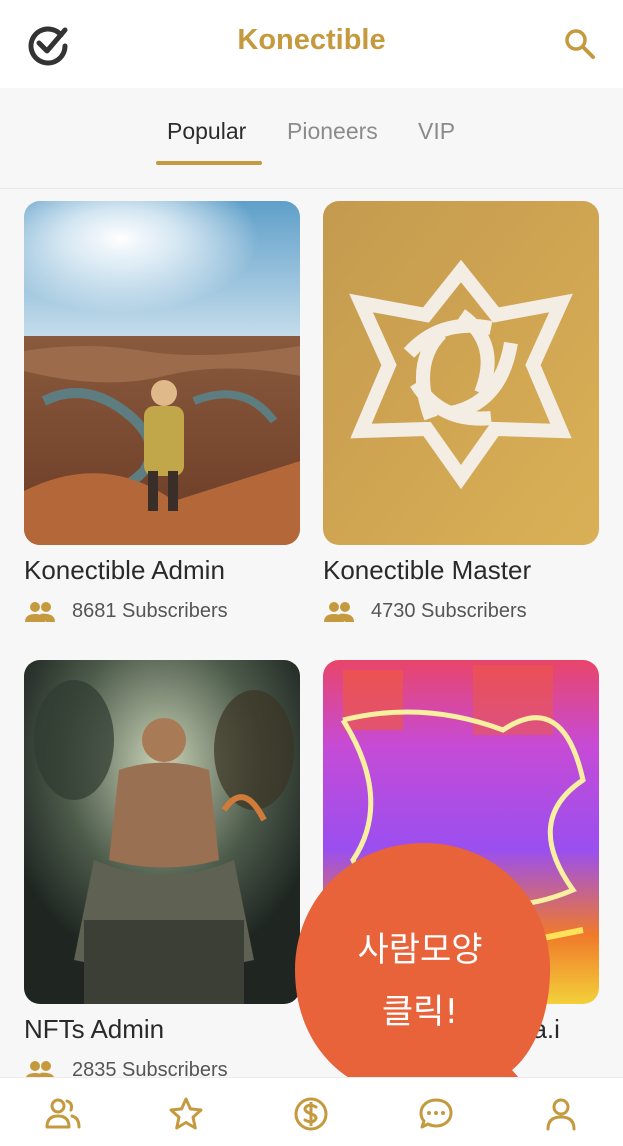  What do you see at coordinates (436, 131) in the screenshot?
I see `tab-vip: VIP` at bounding box center [436, 131].